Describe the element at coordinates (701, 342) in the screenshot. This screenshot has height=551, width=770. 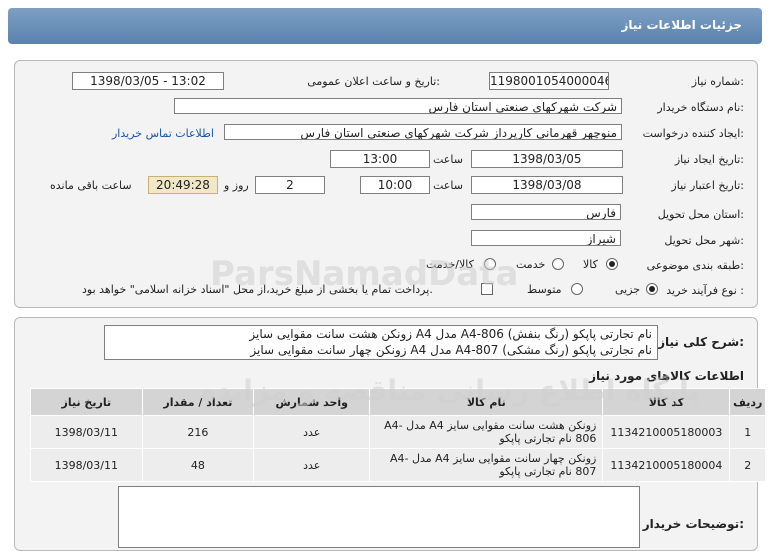
I see `summary-label: شرح کلی نیاز:` at that location.